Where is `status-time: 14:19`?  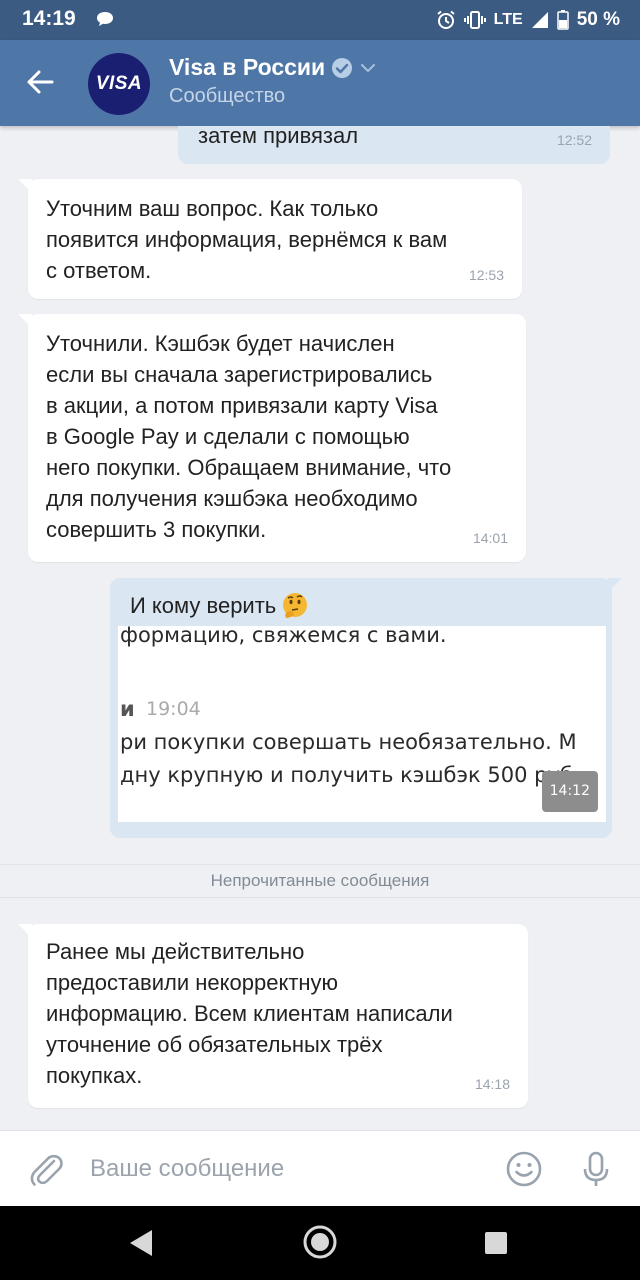
status-time: 14:19 is located at coordinates (49, 18).